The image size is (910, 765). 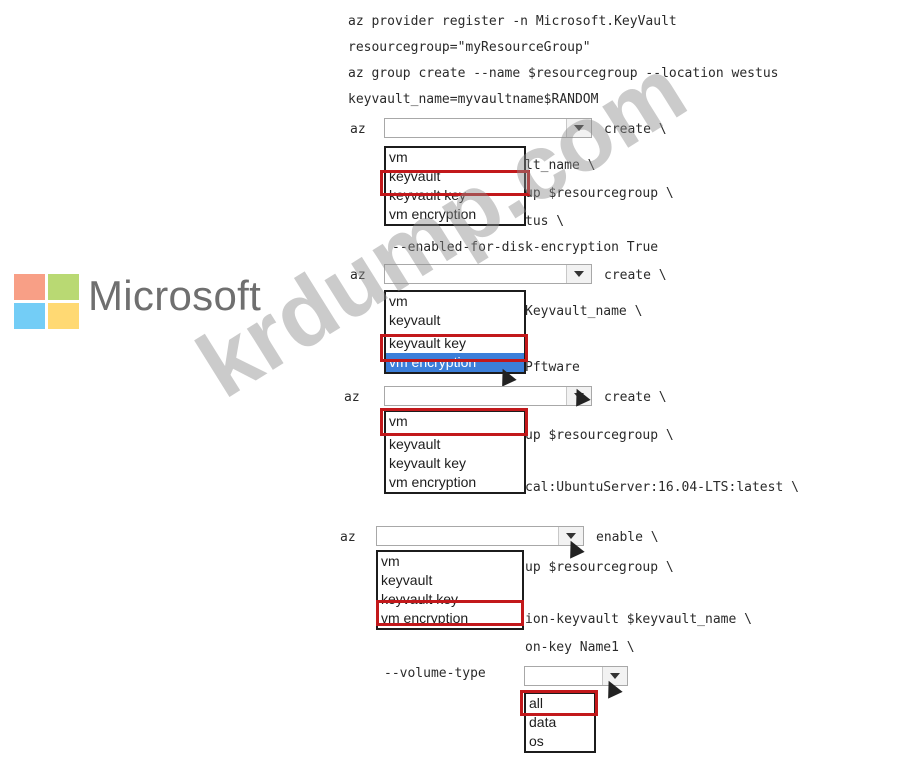 I want to click on dropdown-list-5: all data os, so click(x=560, y=722).